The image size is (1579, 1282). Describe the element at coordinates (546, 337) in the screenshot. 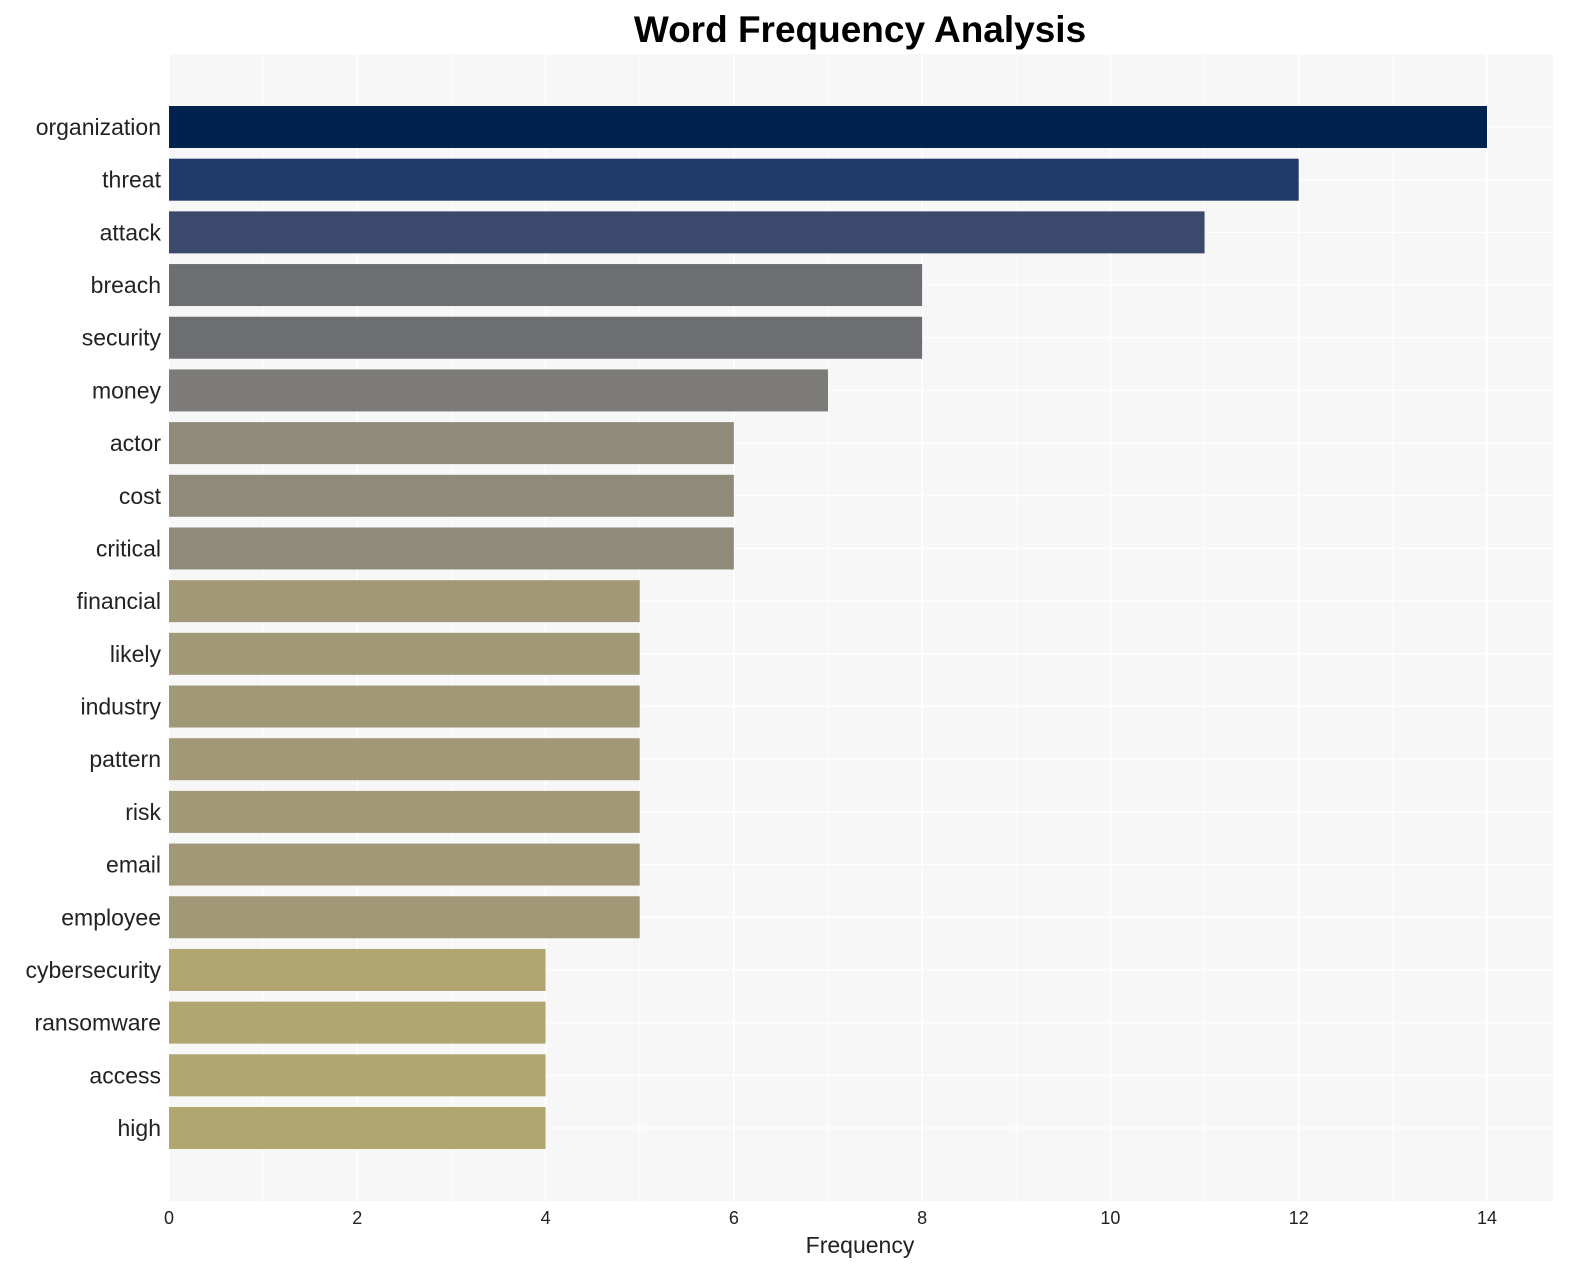

I see `bar-security` at that location.